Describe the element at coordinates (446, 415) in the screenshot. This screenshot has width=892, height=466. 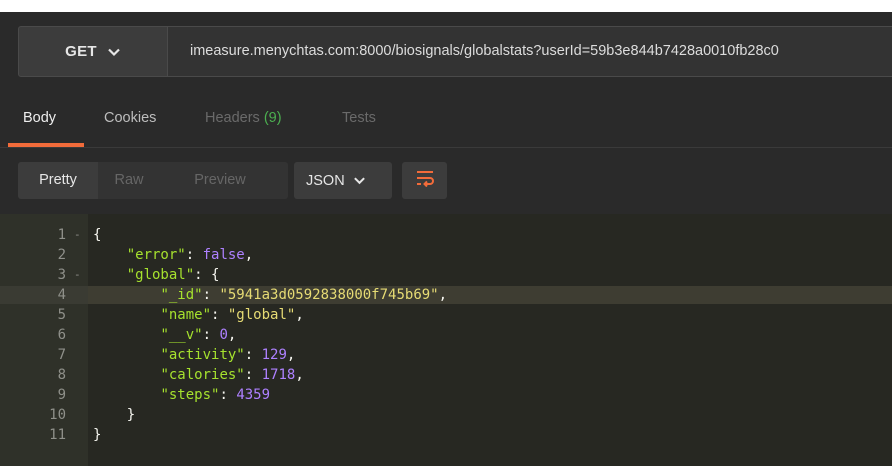
I see `code-line: 10 }` at that location.